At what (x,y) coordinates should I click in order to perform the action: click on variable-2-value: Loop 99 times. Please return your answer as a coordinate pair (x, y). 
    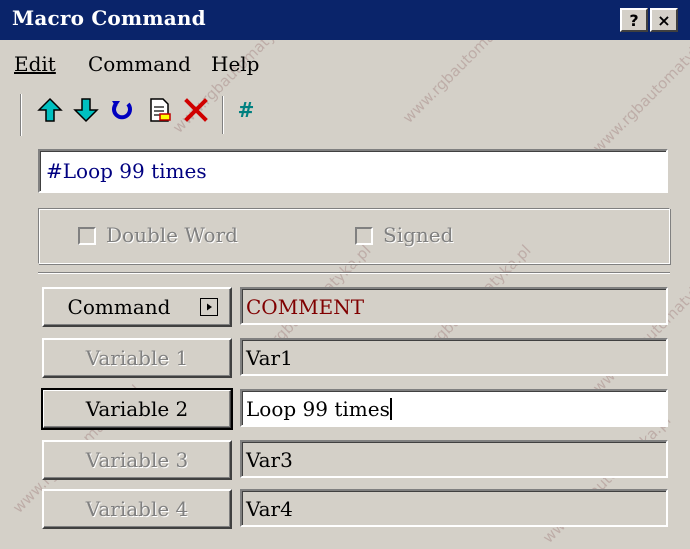
    Looking at the image, I should click on (318, 409).